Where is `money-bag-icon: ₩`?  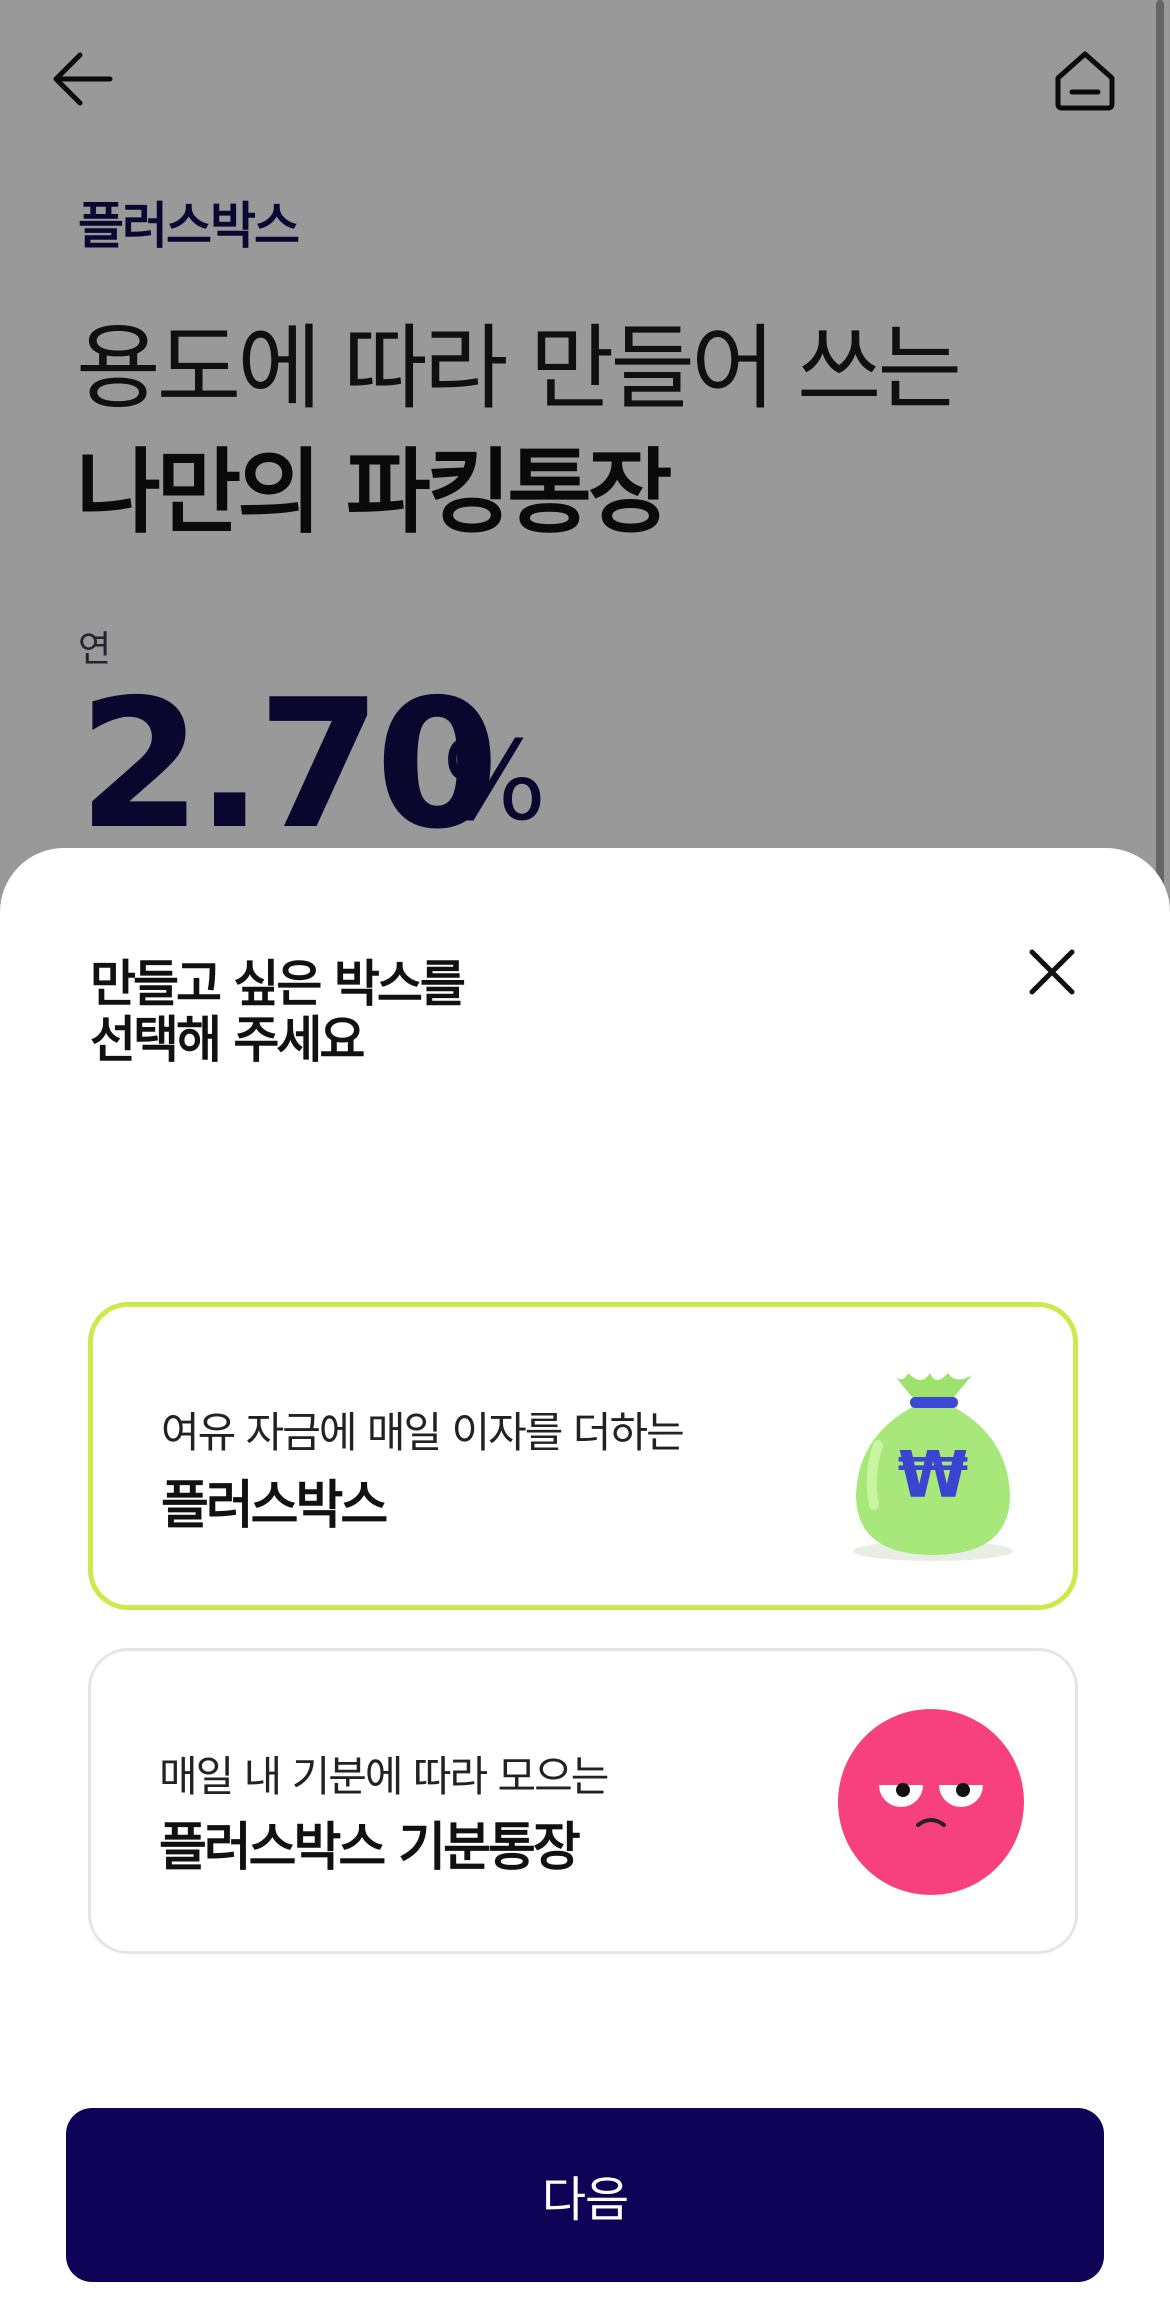
money-bag-icon: ₩ is located at coordinates (933, 1467).